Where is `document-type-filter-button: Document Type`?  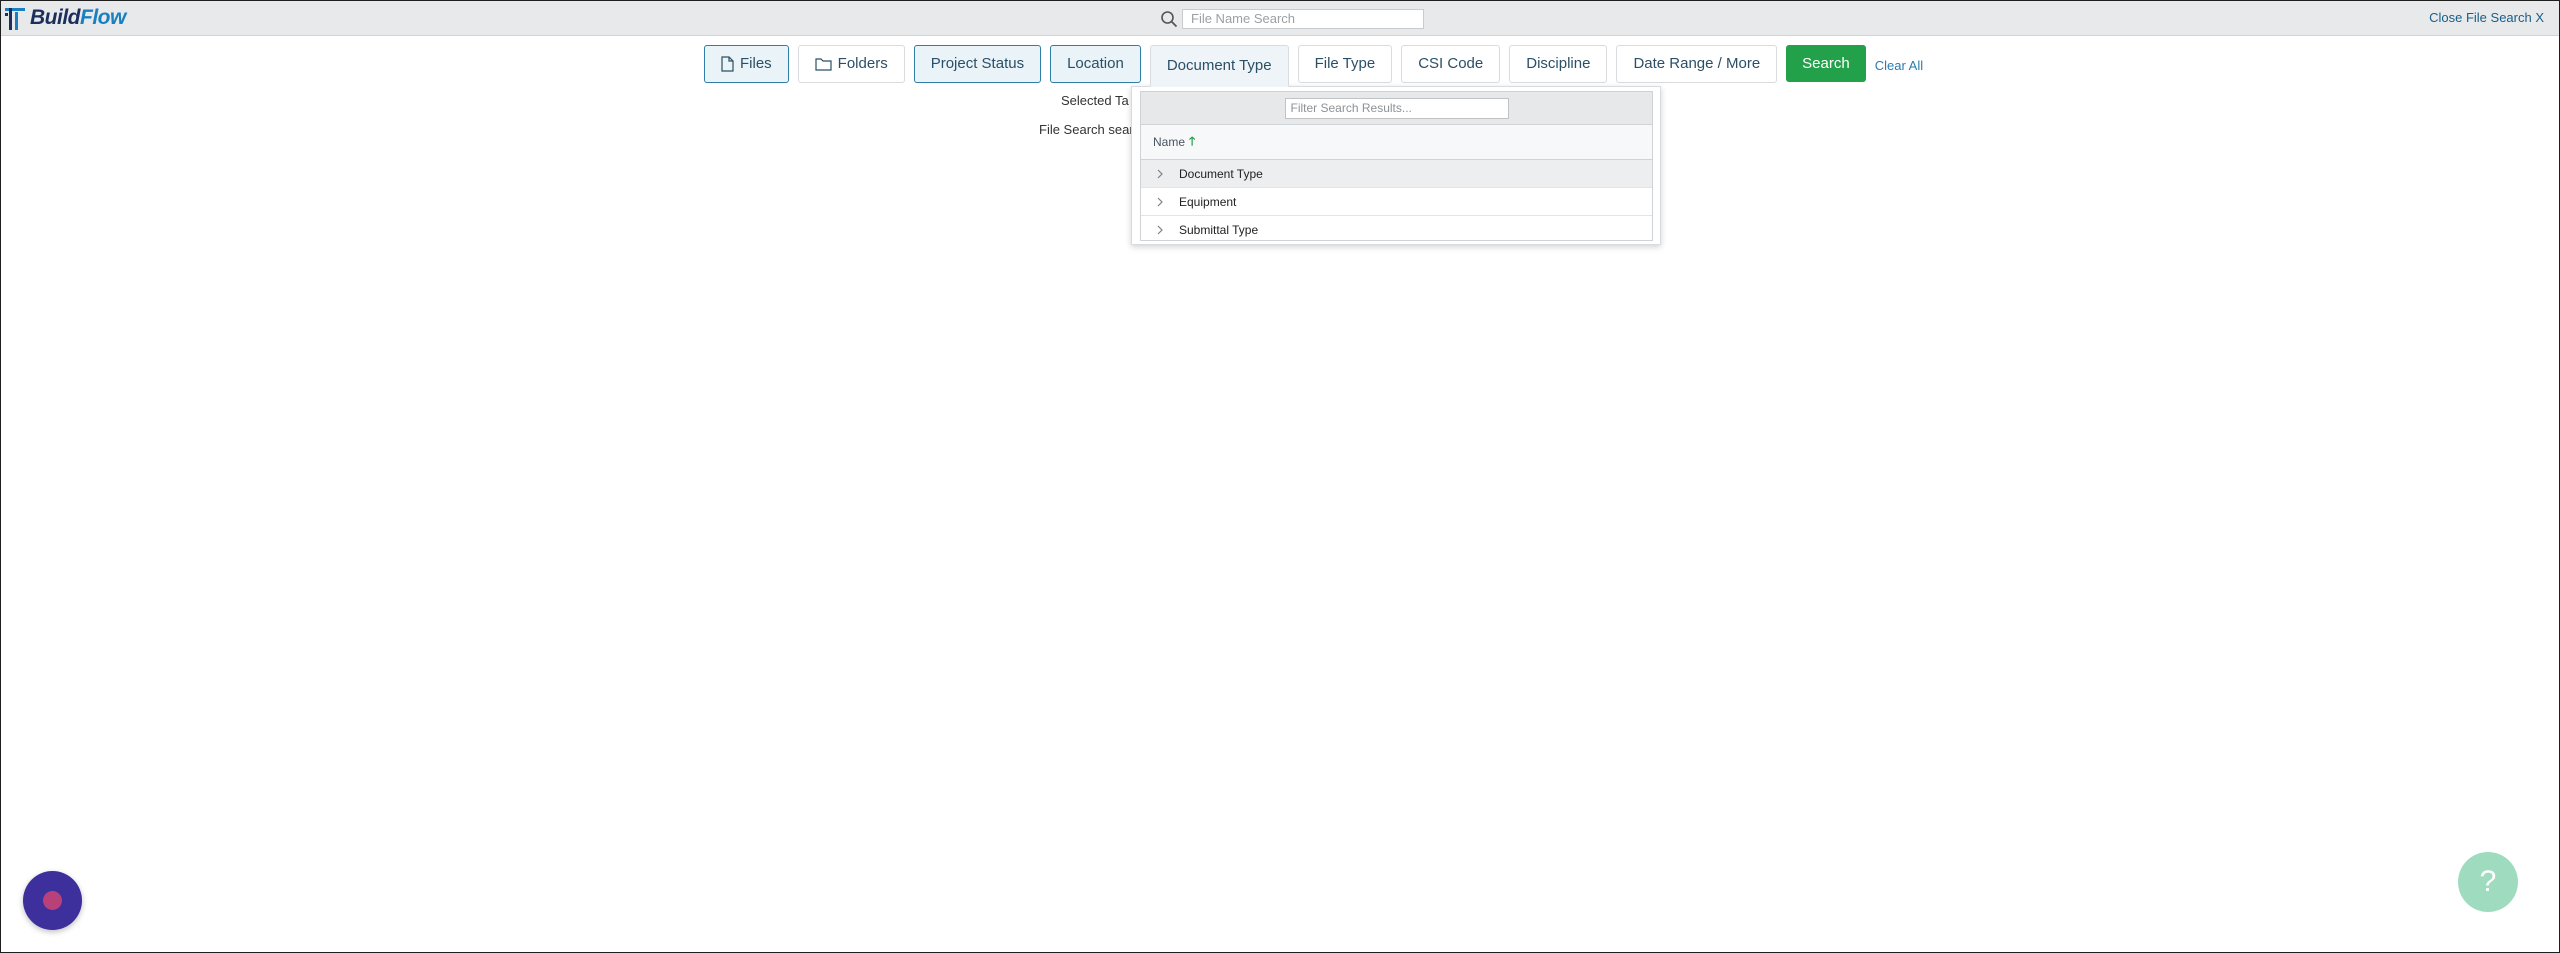
document-type-filter-button: Document Type is located at coordinates (1219, 65).